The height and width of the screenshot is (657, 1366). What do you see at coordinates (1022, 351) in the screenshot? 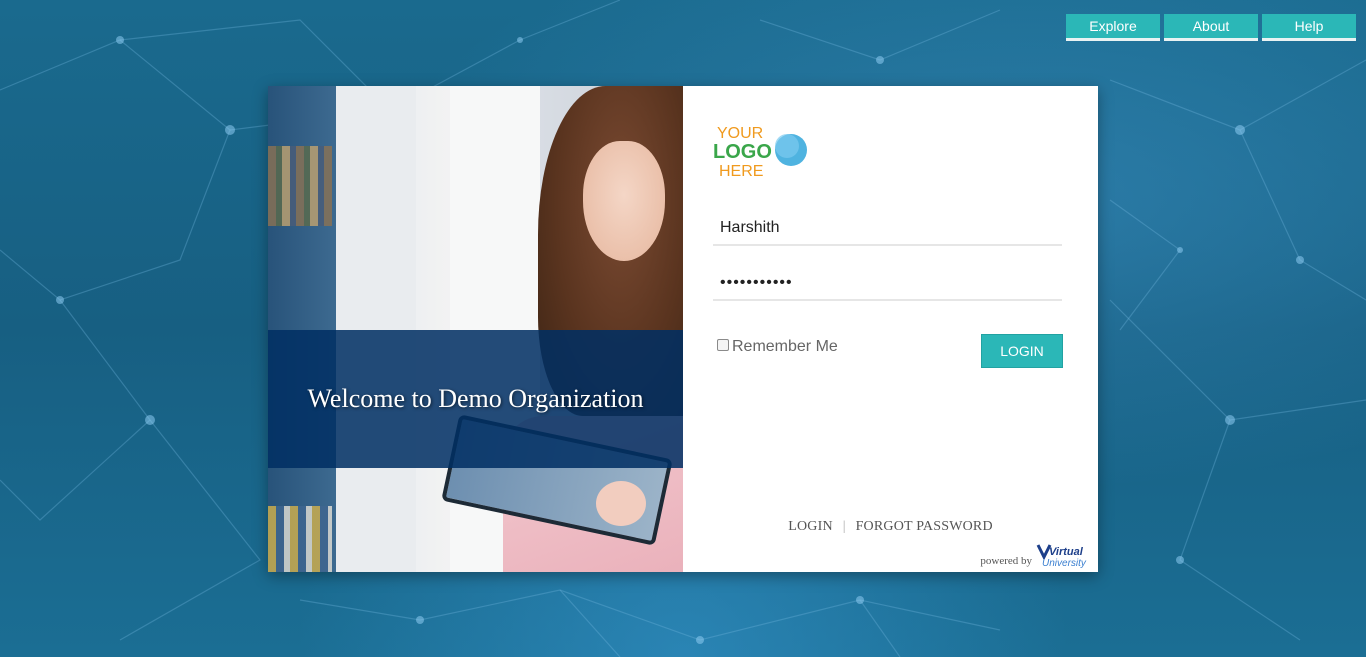
I see `login-button: LOGIN` at bounding box center [1022, 351].